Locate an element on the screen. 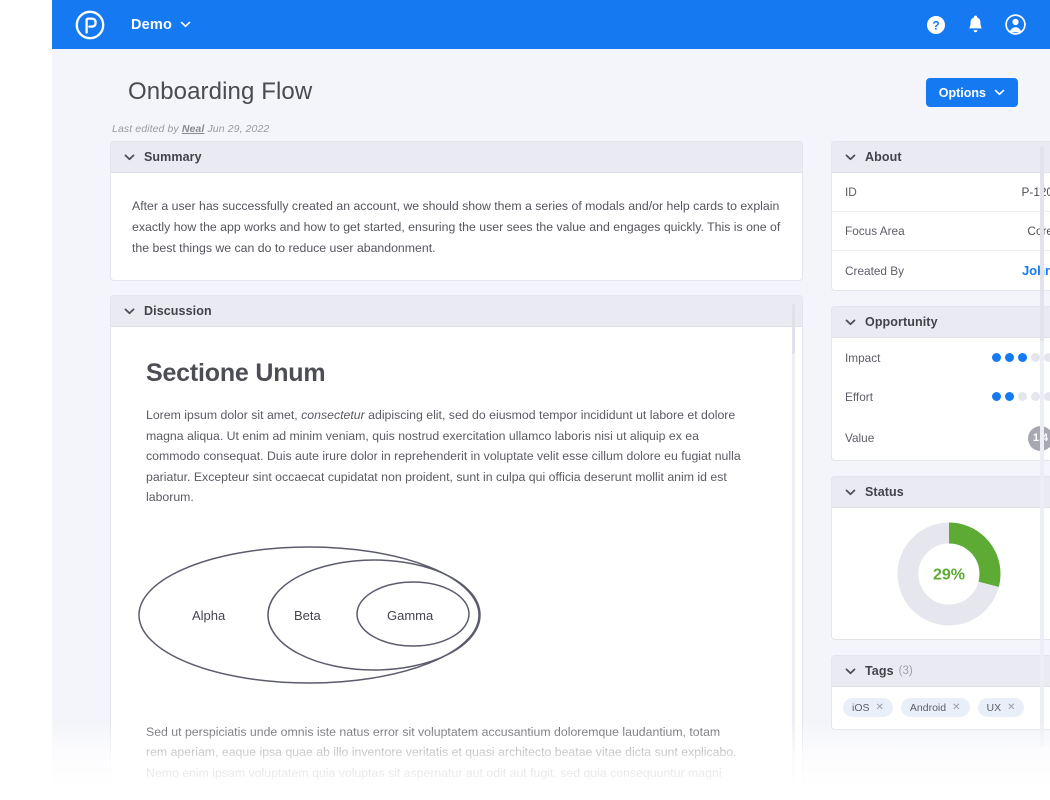 This screenshot has height=800, width=1050. tags-card-title: Tags is located at coordinates (879, 671).